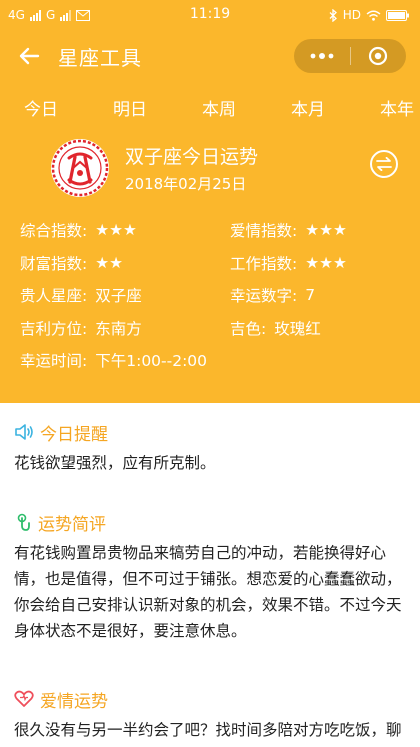 This screenshot has width=420, height=747. Describe the element at coordinates (74, 701) in the screenshot. I see `section-title: 爱情运势` at that location.